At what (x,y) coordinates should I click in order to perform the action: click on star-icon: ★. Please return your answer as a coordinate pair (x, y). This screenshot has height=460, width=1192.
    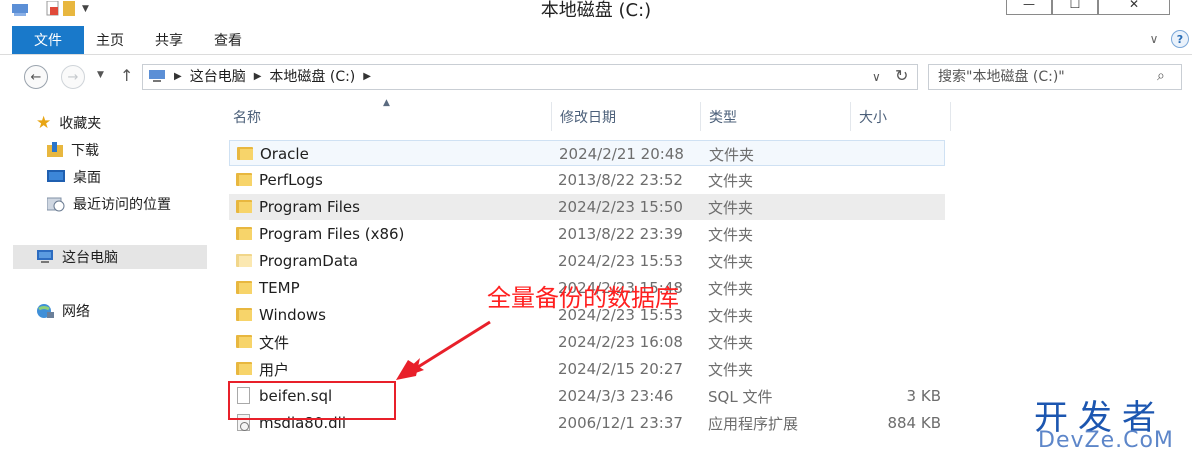
    Looking at the image, I should click on (44, 123).